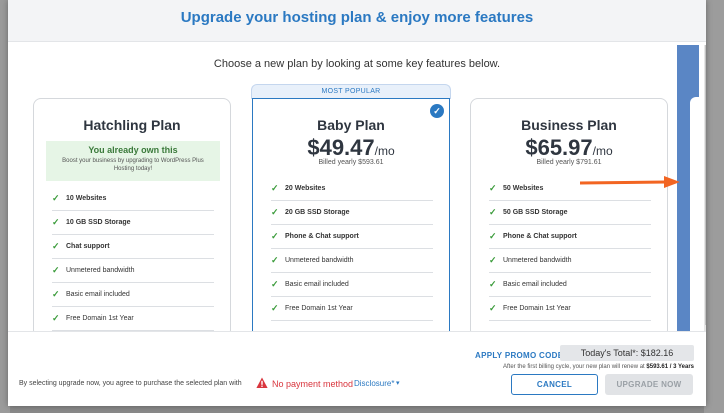  What do you see at coordinates (697, 217) in the screenshot?
I see `next-plan-card-peek` at bounding box center [697, 217].